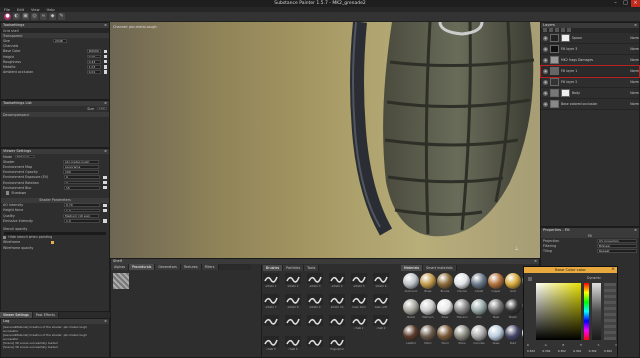  What do you see at coordinates (82, 205) in the screenshot?
I see `ao-intensity-field: 0.70` at bounding box center [82, 205].